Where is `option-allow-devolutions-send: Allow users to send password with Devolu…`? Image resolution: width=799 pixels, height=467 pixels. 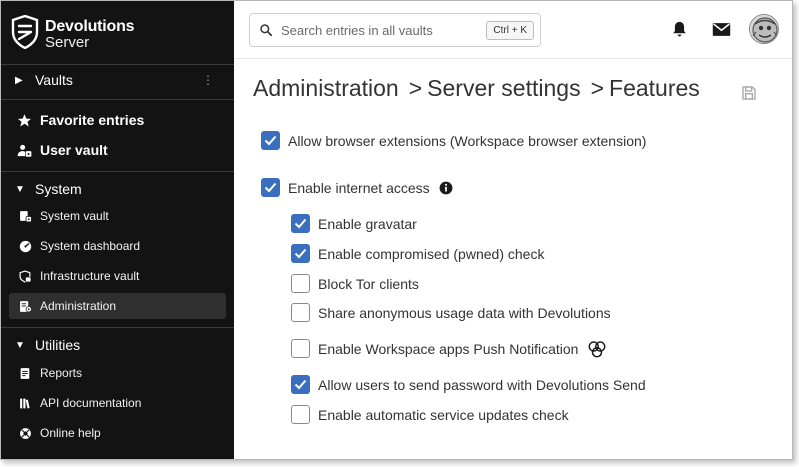
option-allow-devolutions-send: Allow users to send password with Devolu… is located at coordinates (468, 384).